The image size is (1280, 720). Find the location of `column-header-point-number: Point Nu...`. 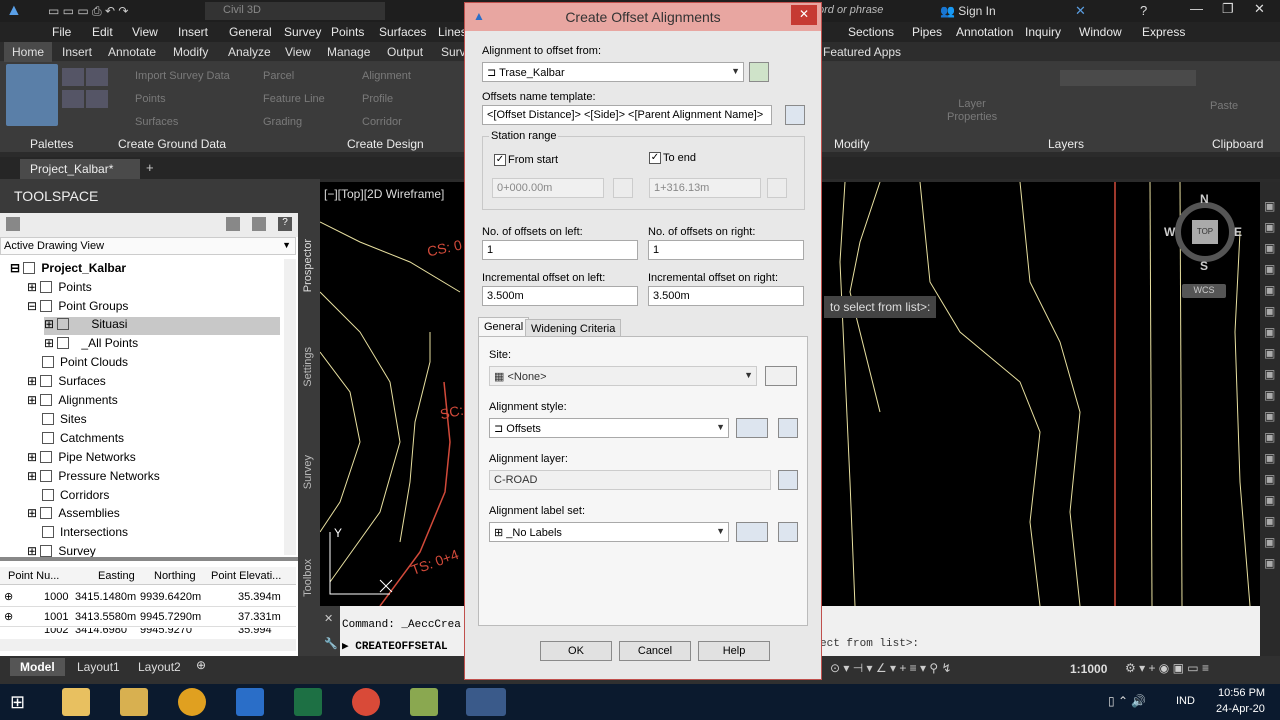

column-header-point-number: Point Nu... is located at coordinates (33, 576).